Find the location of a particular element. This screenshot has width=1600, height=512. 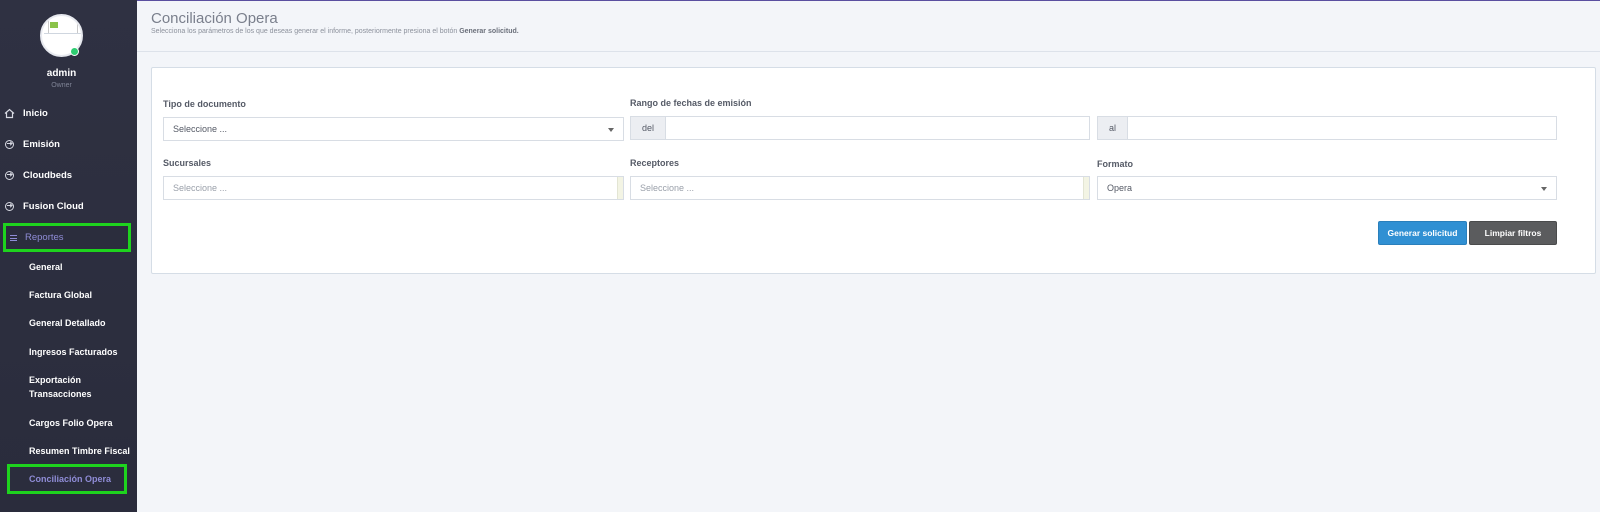

limpiar-filtros-button: Limpiar filtros is located at coordinates (1513, 233).